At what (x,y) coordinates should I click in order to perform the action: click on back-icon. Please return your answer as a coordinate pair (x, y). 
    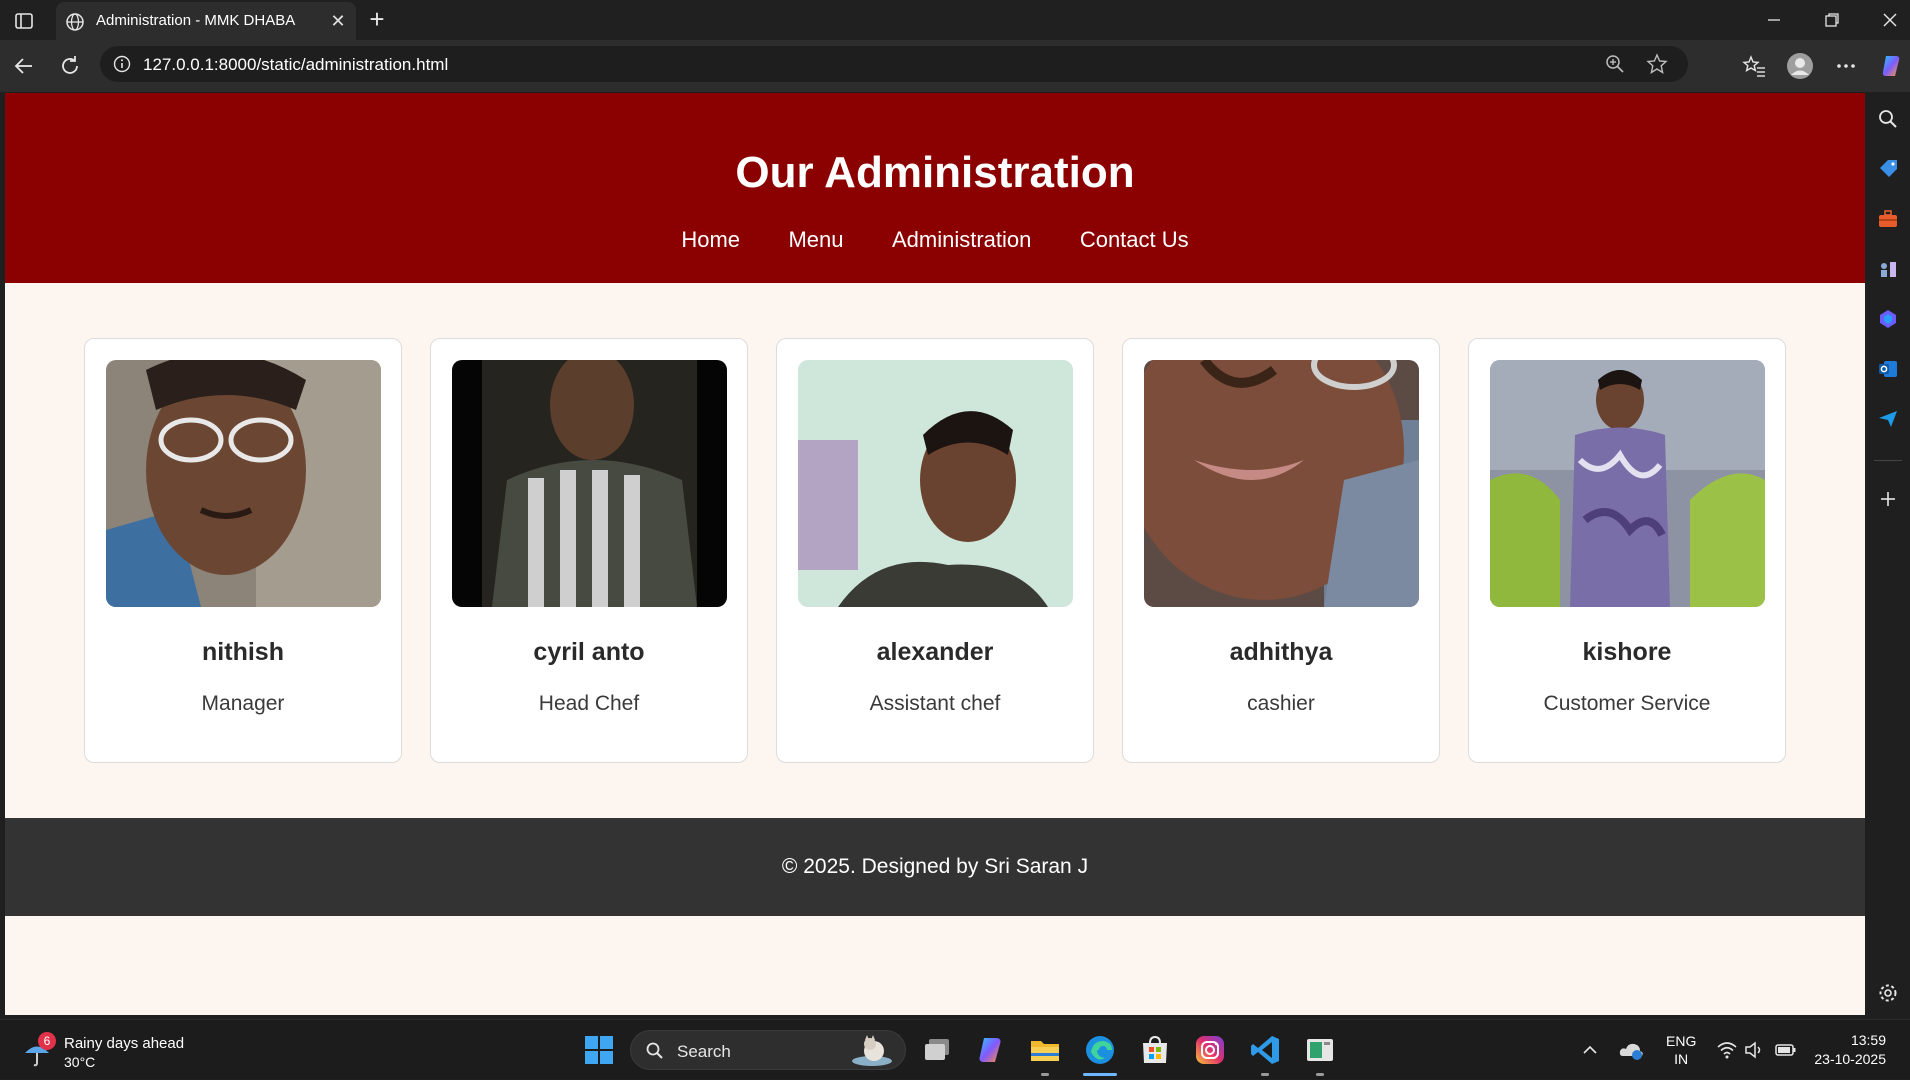
    Looking at the image, I should click on (24, 66).